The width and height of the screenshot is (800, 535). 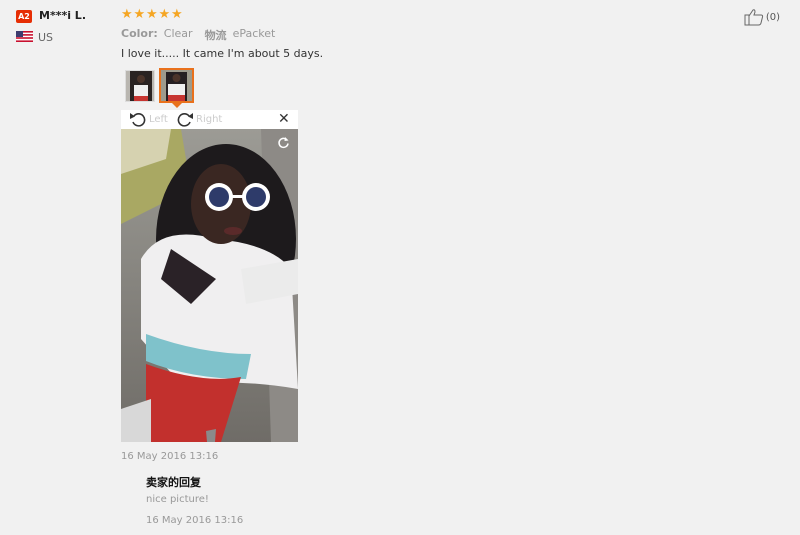 What do you see at coordinates (284, 119) in the screenshot?
I see `close-icon: ✕` at bounding box center [284, 119].